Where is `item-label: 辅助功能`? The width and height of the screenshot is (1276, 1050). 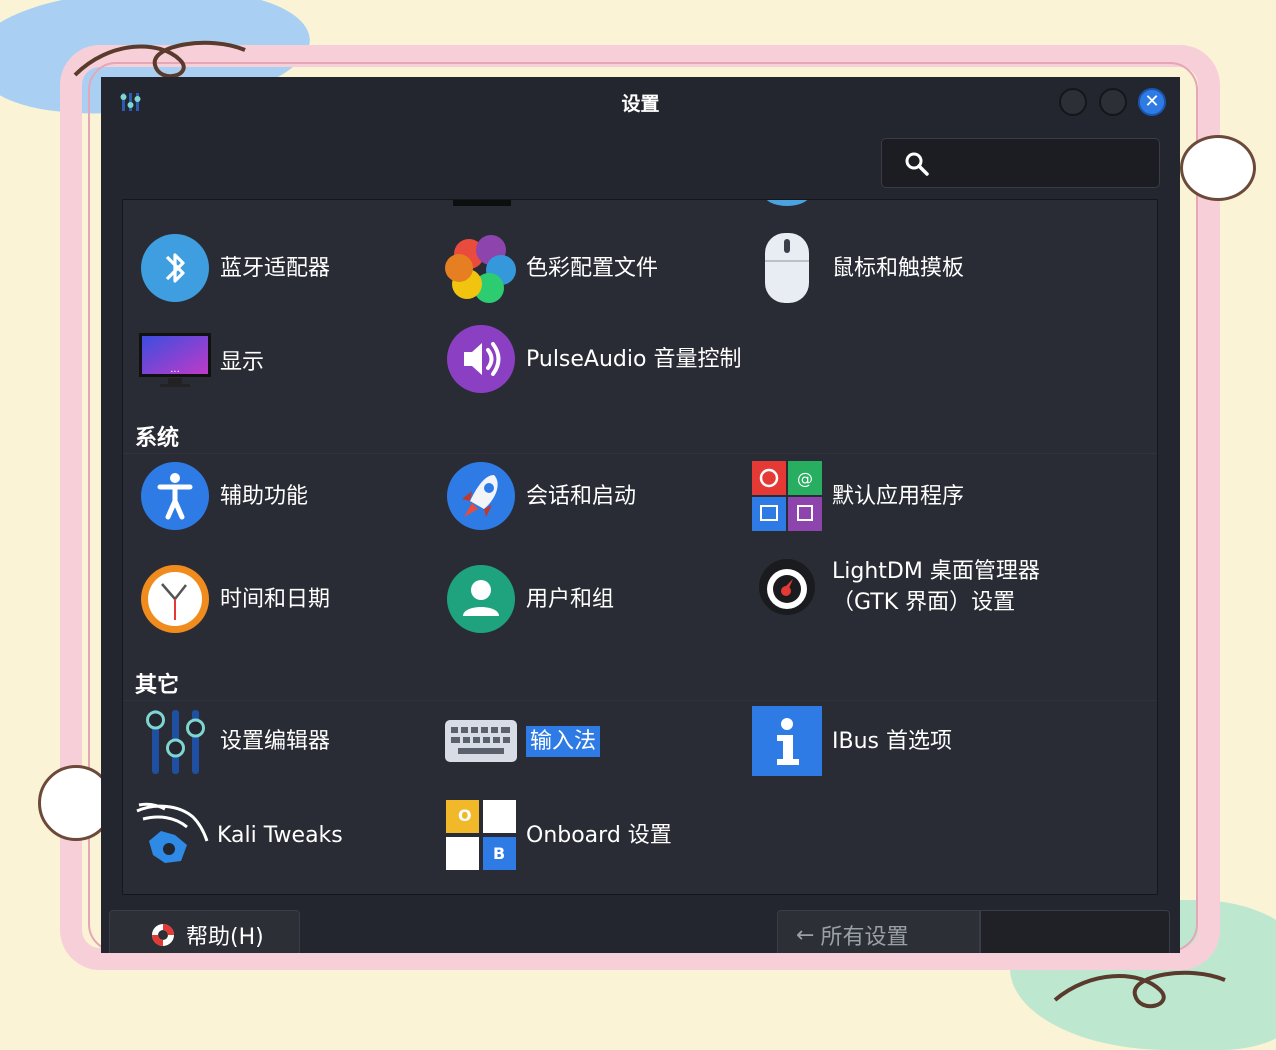 item-label: 辅助功能 is located at coordinates (264, 496).